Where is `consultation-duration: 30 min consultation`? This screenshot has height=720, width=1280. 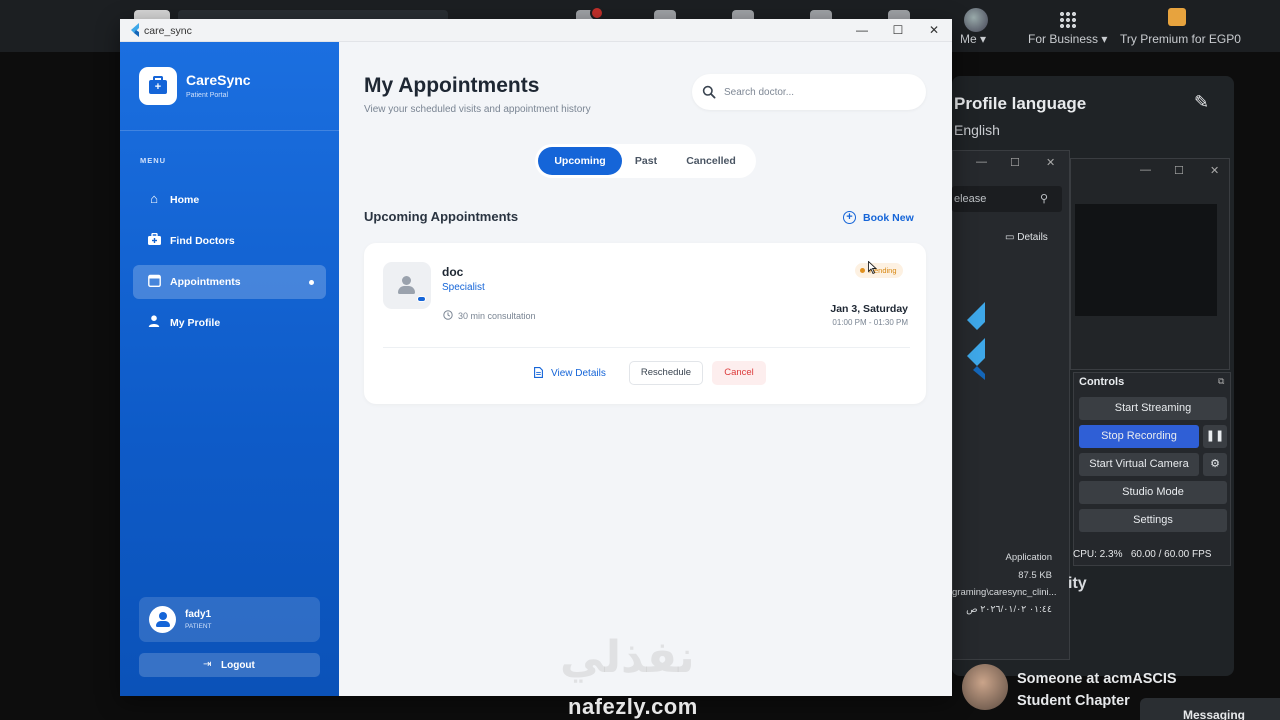 consultation-duration: 30 min consultation is located at coordinates (497, 316).